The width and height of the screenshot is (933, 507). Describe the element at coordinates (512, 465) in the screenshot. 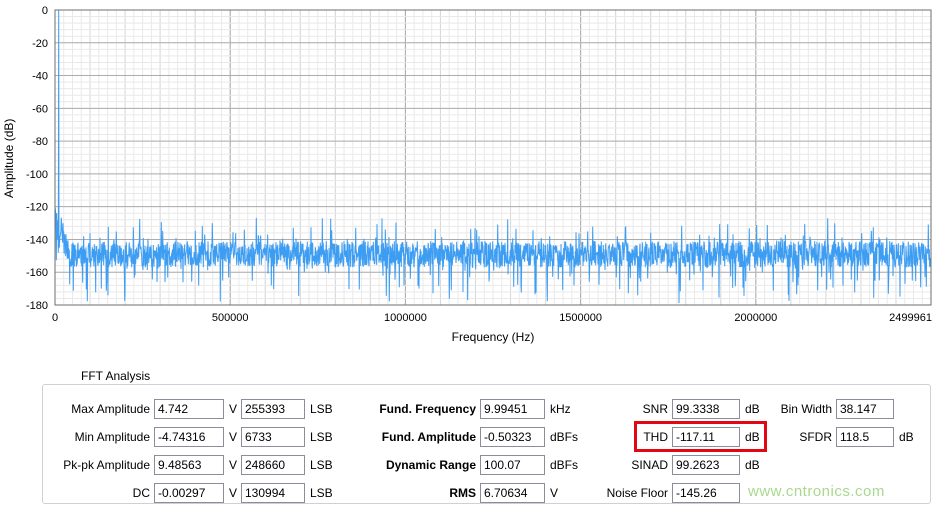

I see `dynamic-range-field: 100.07` at that location.